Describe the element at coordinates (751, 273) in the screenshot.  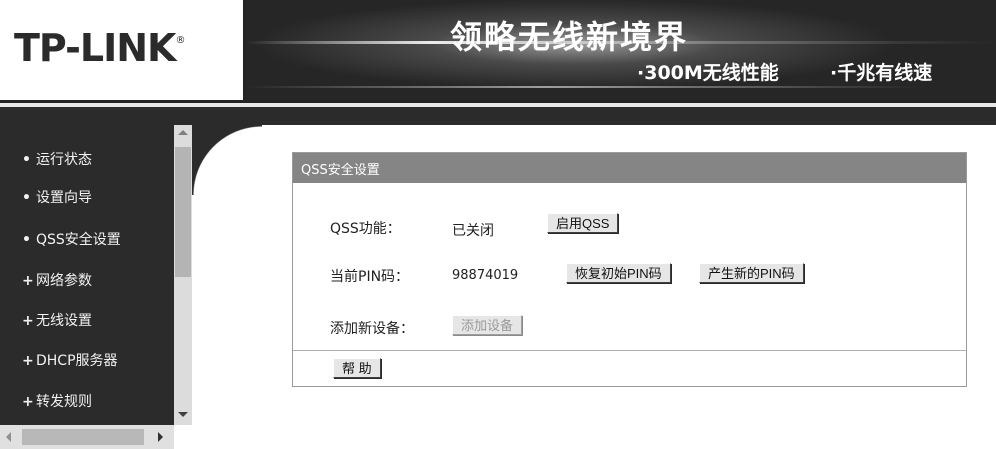
I see `generate-new-pin-button: 产生新的PIN码` at that location.